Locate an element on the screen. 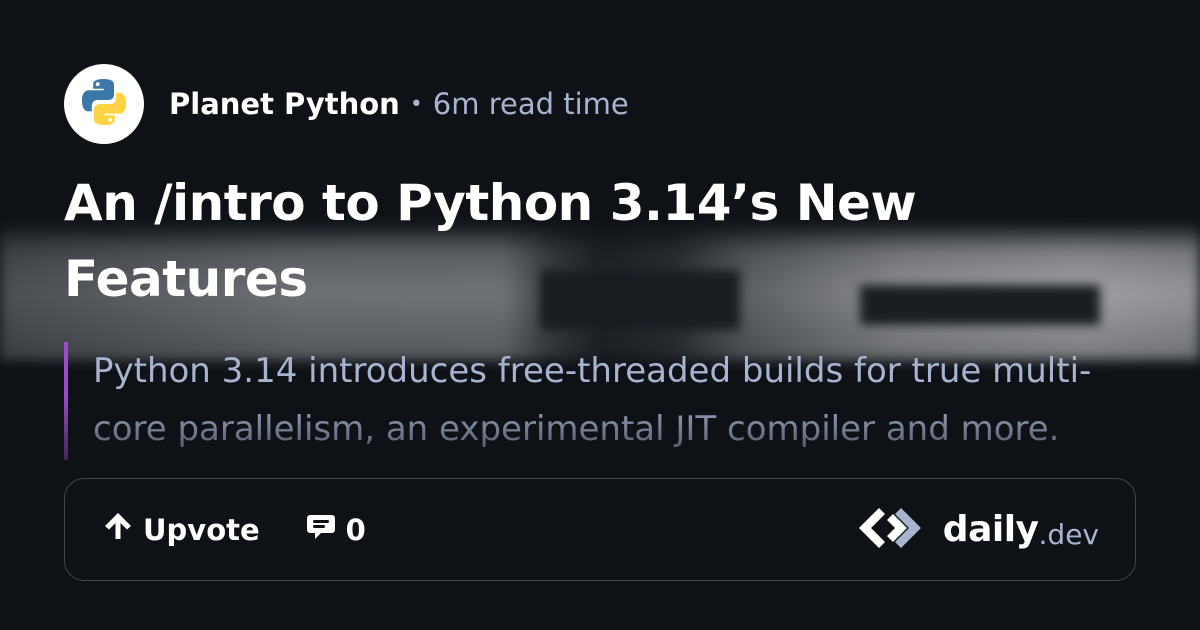  source-name: Planet Python is located at coordinates (284, 104).